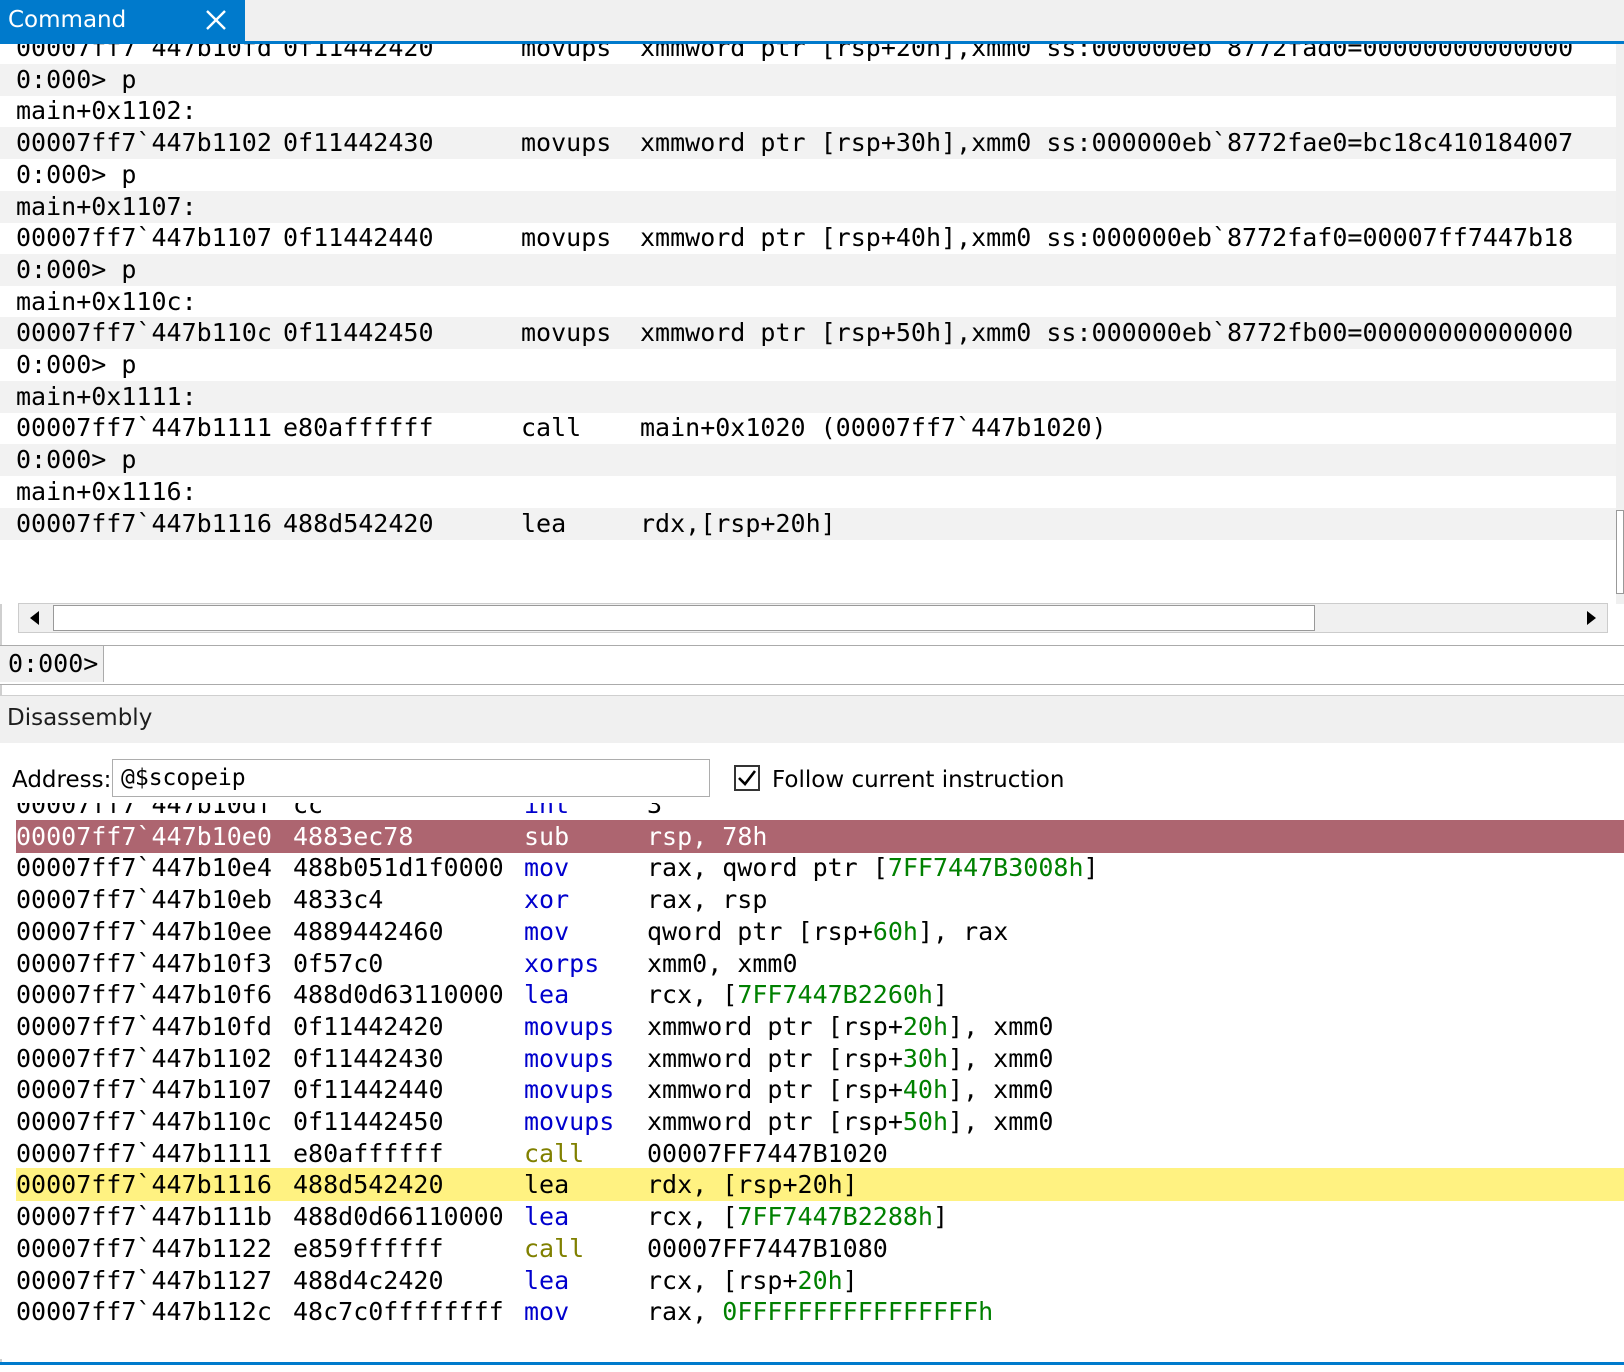 This screenshot has width=1624, height=1372. Describe the element at coordinates (35, 618) in the screenshot. I see `arrow-left-icon` at that location.